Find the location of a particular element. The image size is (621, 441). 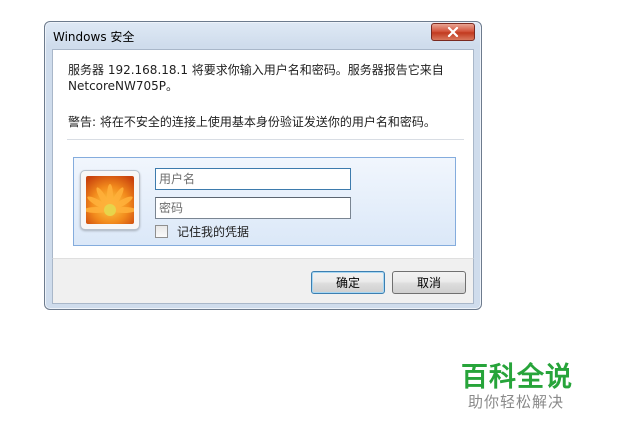

divider is located at coordinates (265, 139).